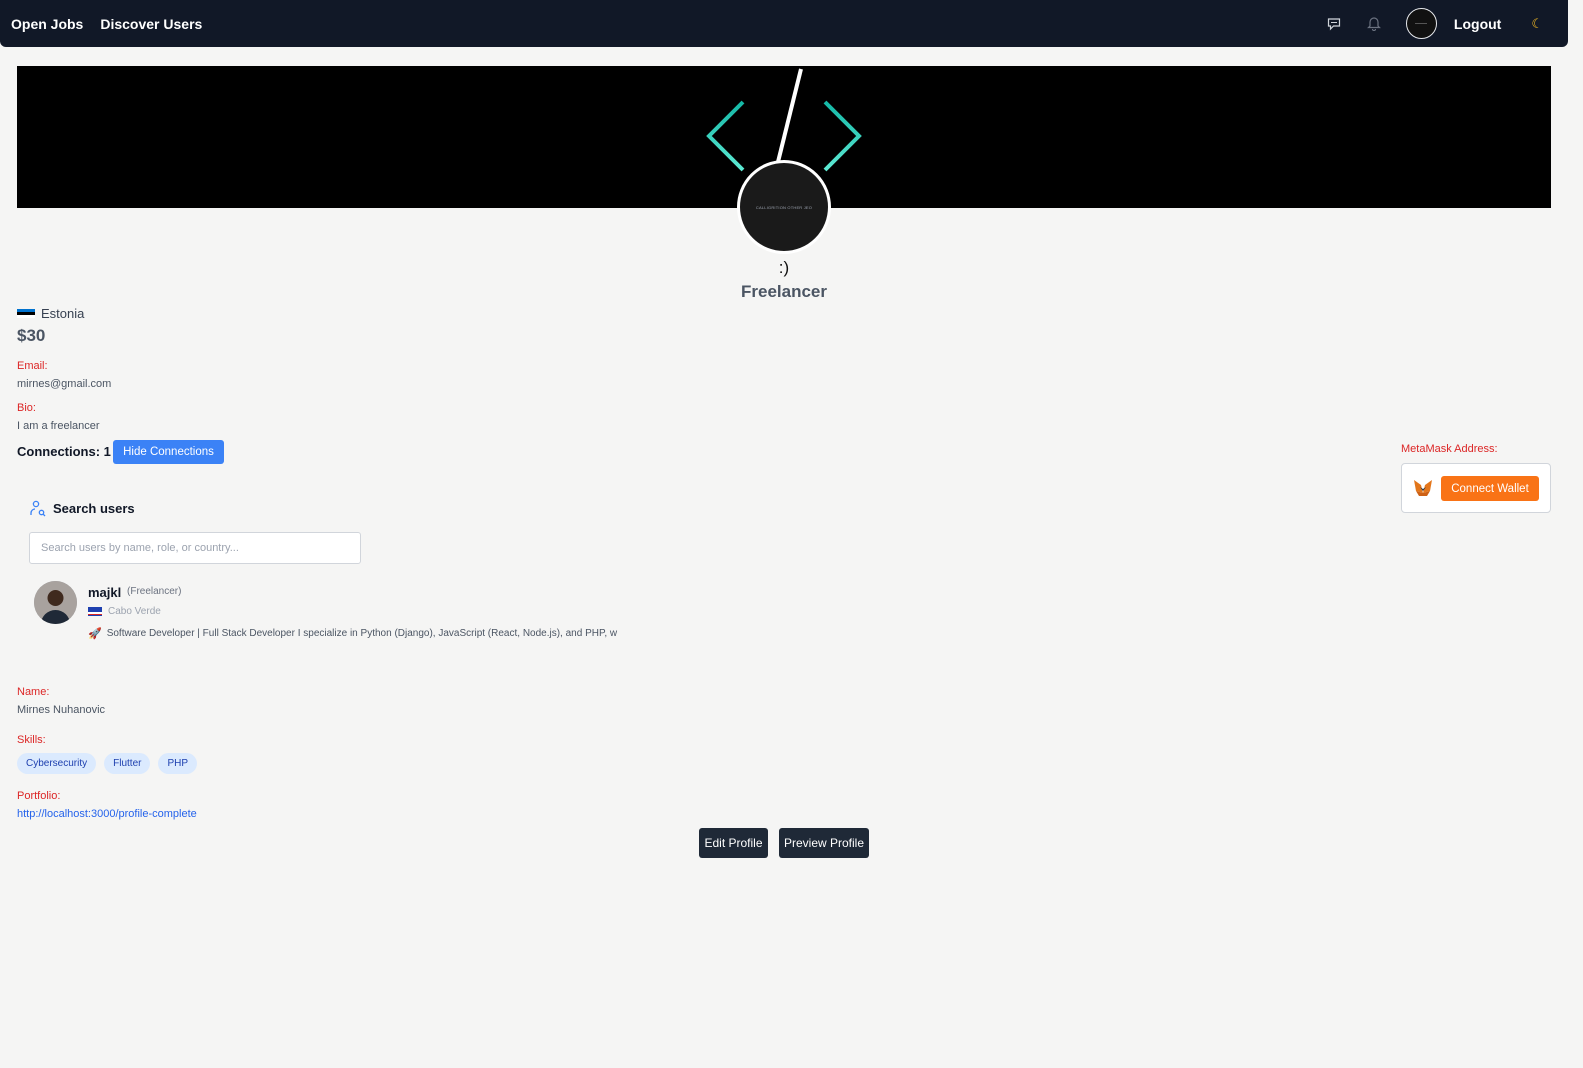 Image resolution: width=1583 pixels, height=1068 pixels. Describe the element at coordinates (55, 602) in the screenshot. I see `user-avatar` at that location.